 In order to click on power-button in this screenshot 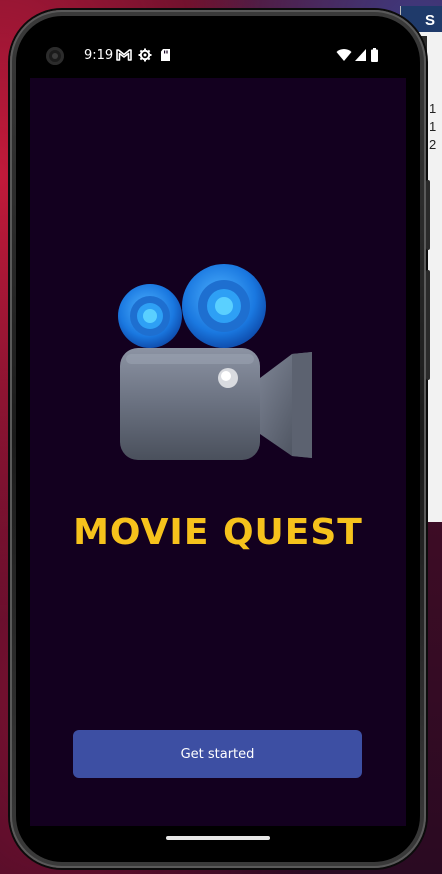, I will do `click(428, 215)`.